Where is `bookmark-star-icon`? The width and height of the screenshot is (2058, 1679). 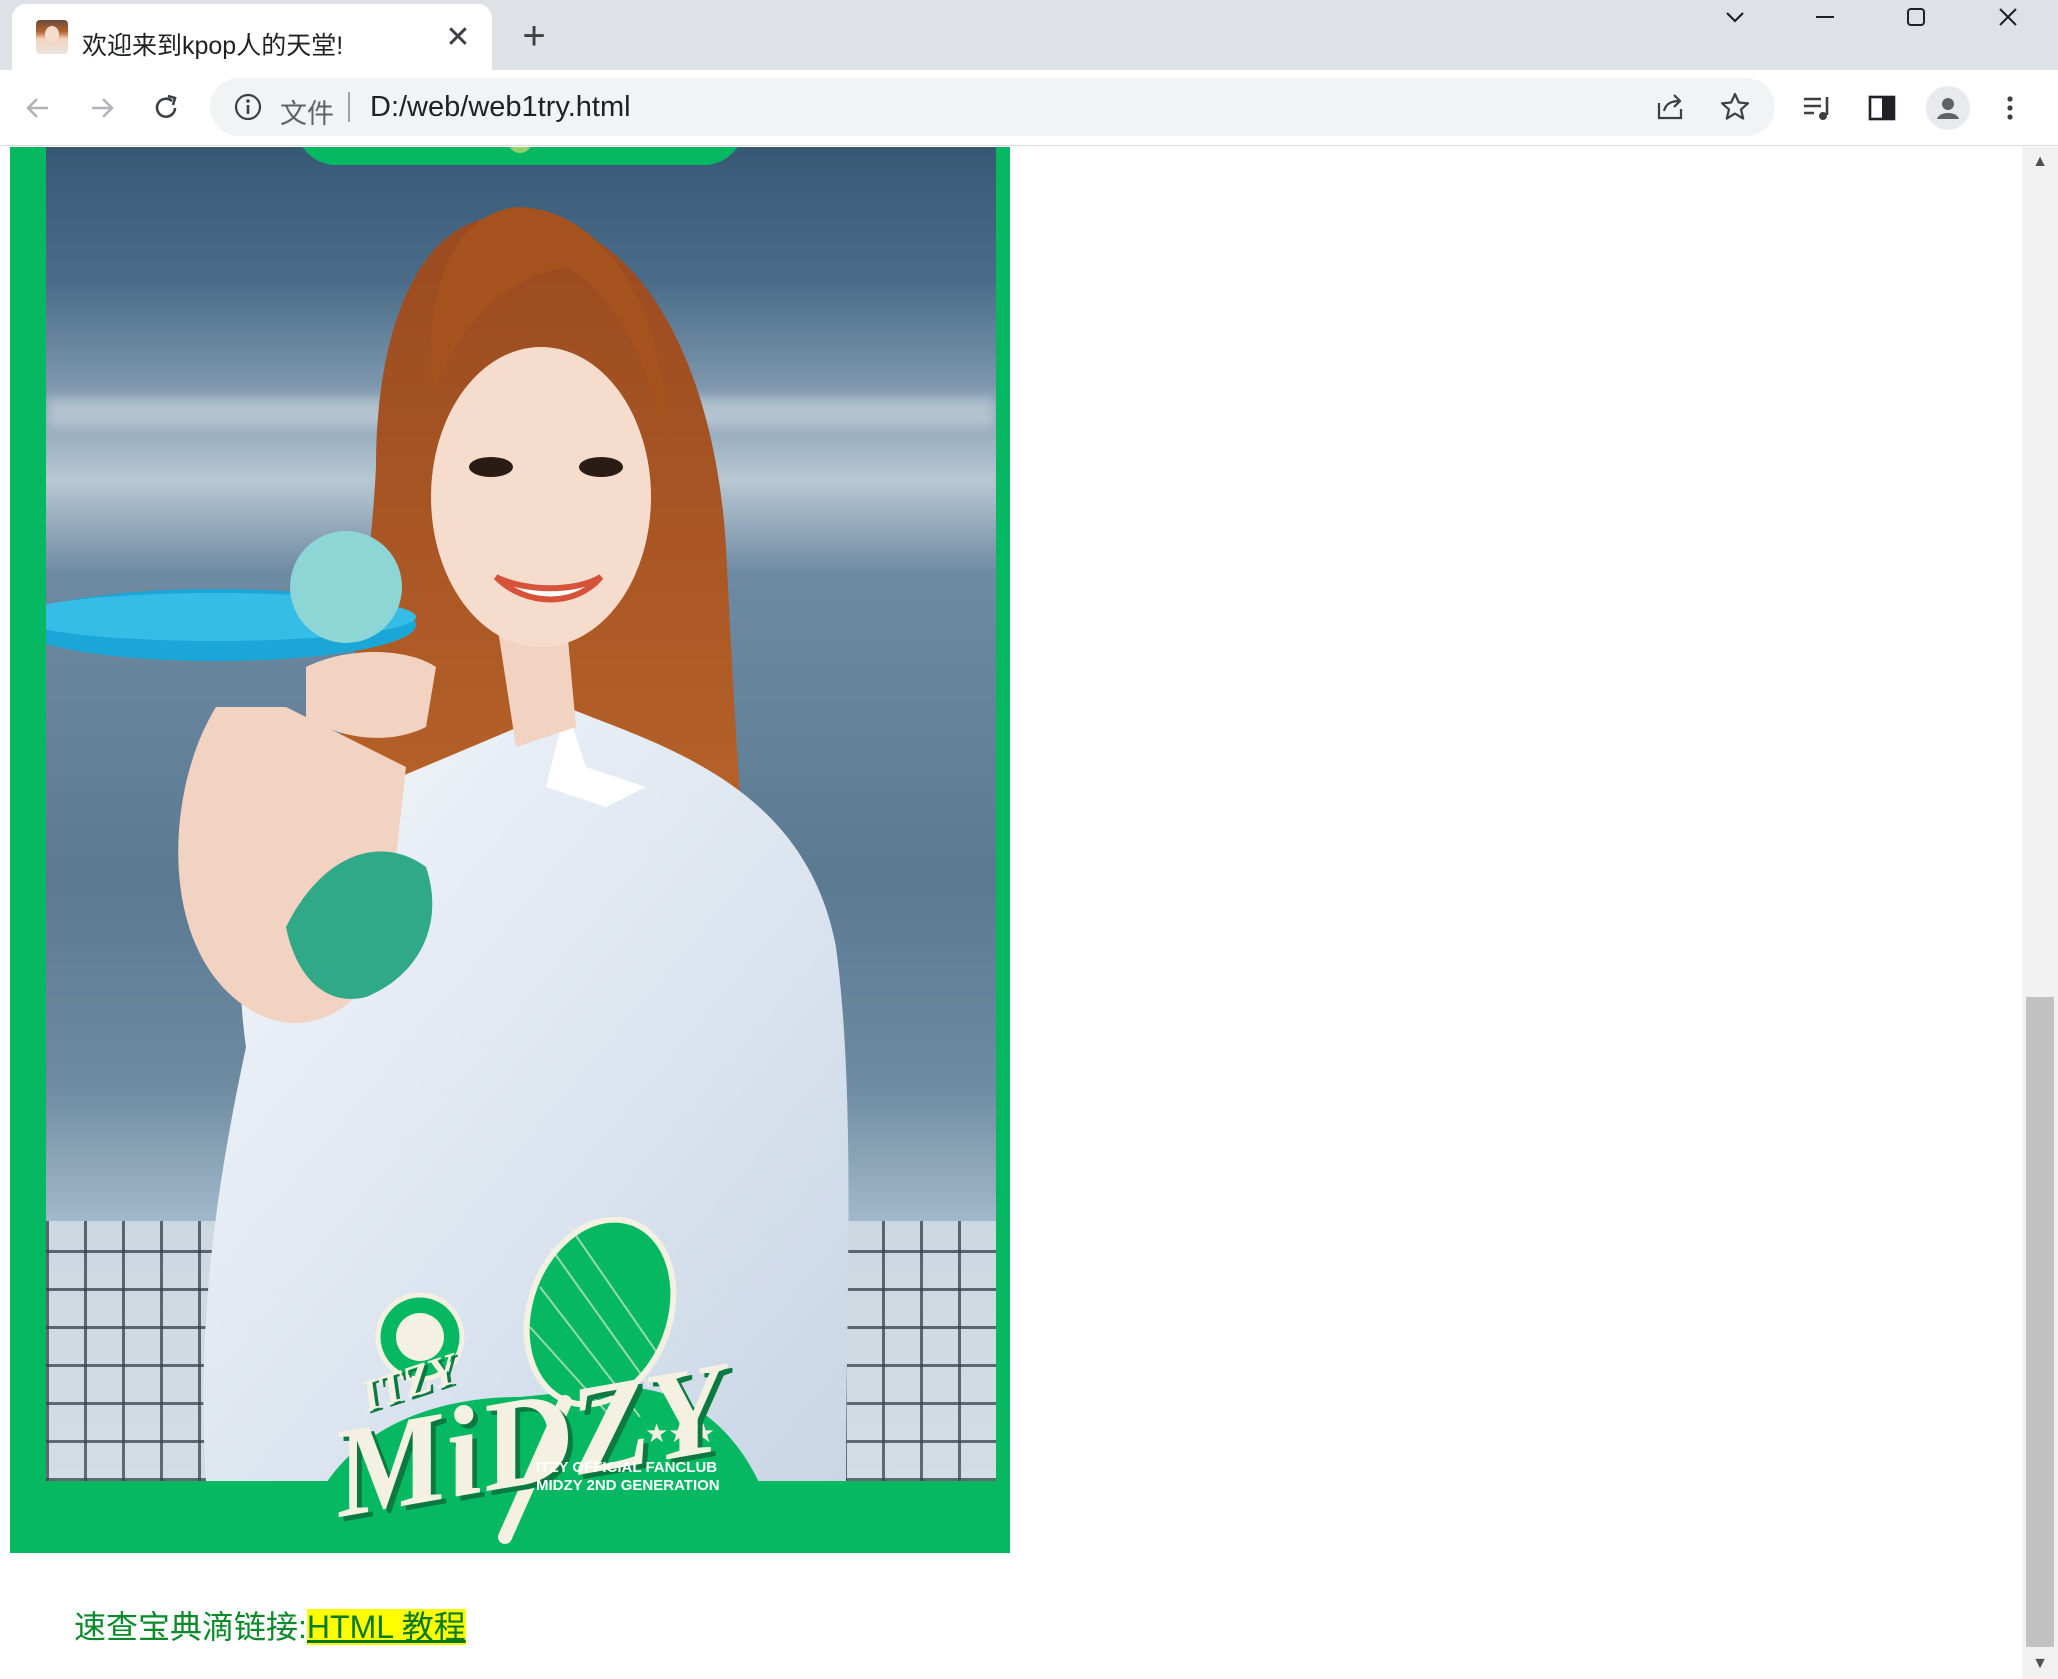
bookmark-star-icon is located at coordinates (1735, 107).